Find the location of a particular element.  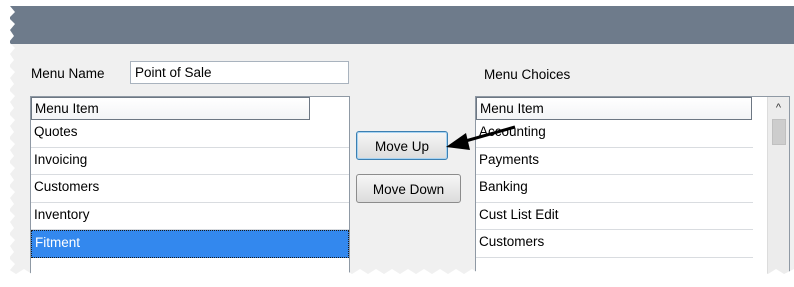

menu-name-input: Point of Sale is located at coordinates (239, 72).